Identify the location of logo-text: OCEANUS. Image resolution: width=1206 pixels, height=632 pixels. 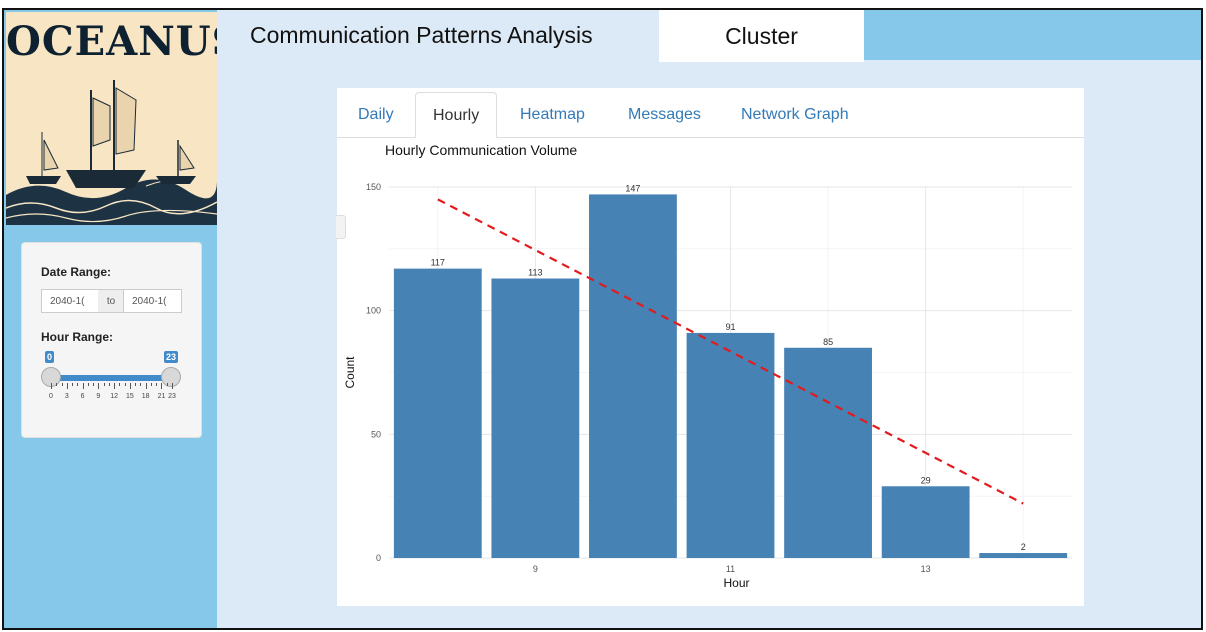
(111, 41).